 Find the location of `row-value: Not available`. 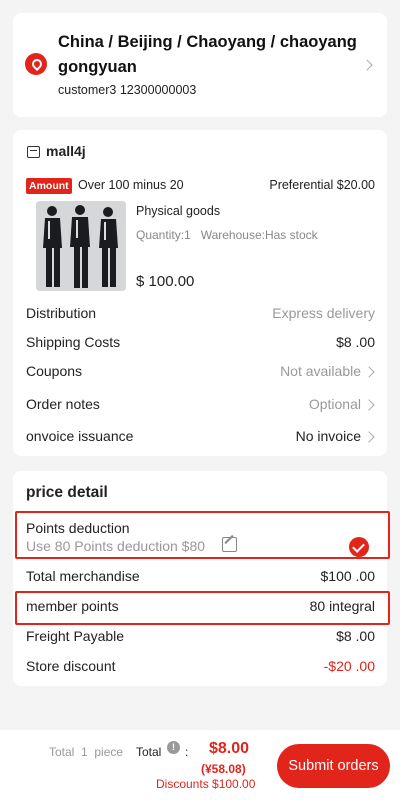

row-value: Not available is located at coordinates (320, 371).